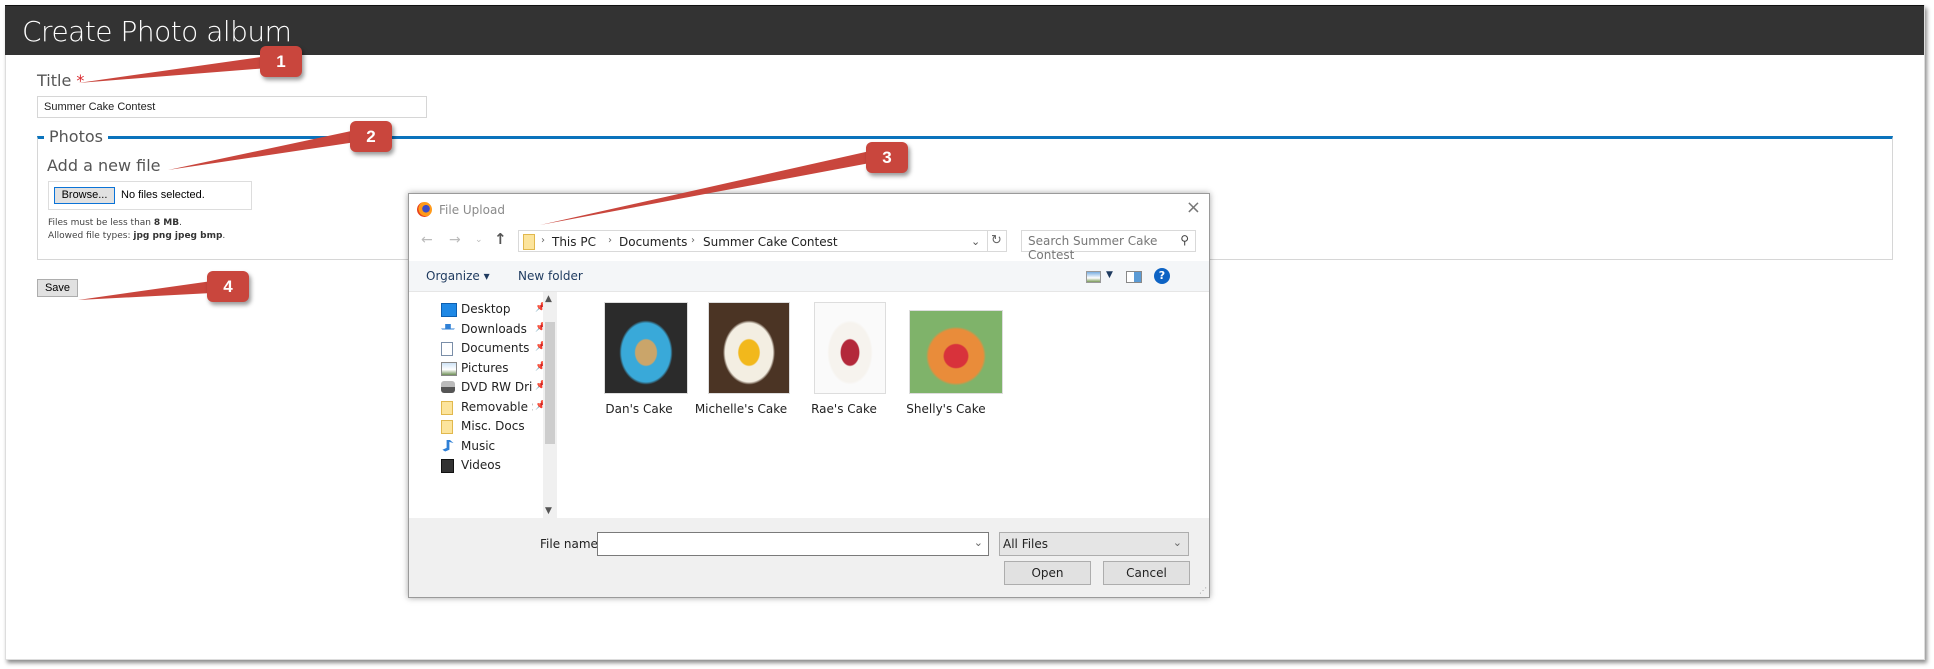 The width and height of the screenshot is (1934, 669). I want to click on callout-3: 3, so click(887, 157).